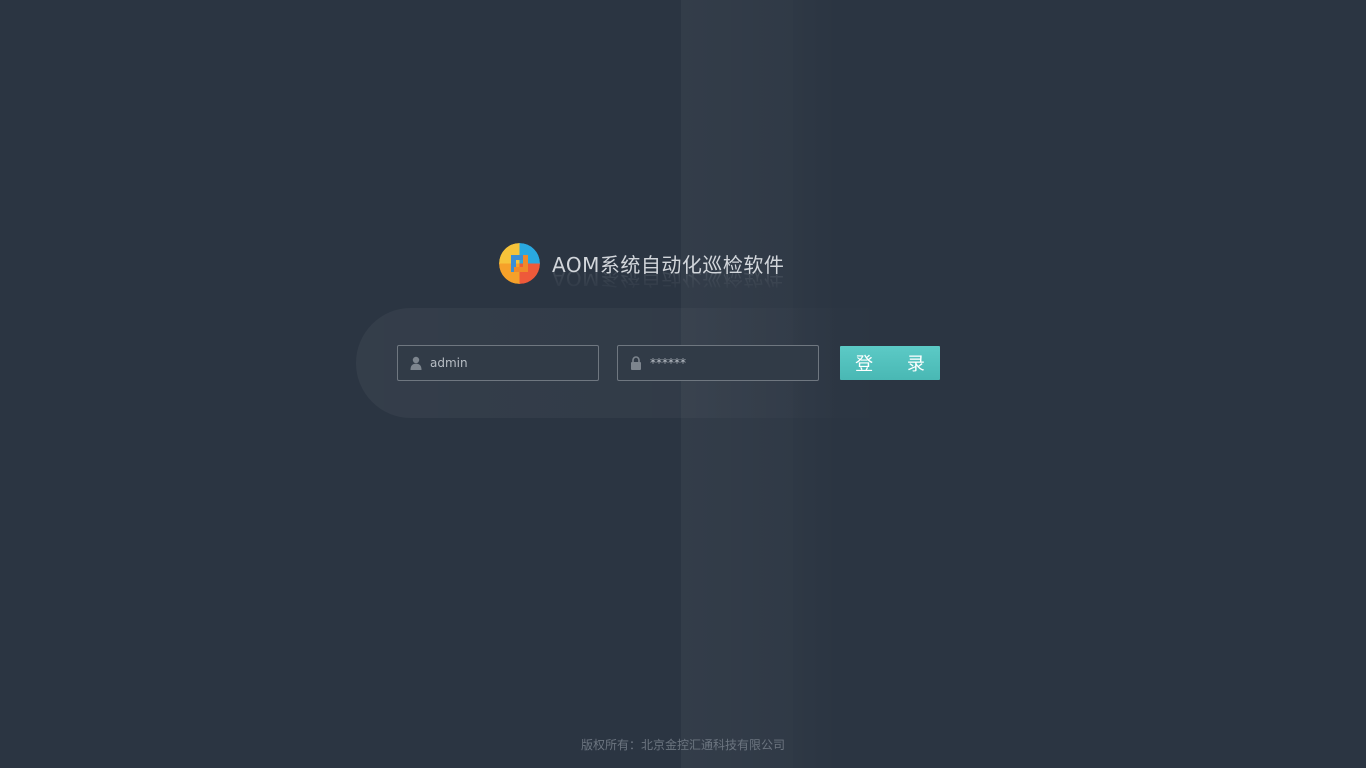 This screenshot has width=1366, height=768. I want to click on lock-icon, so click(636, 363).